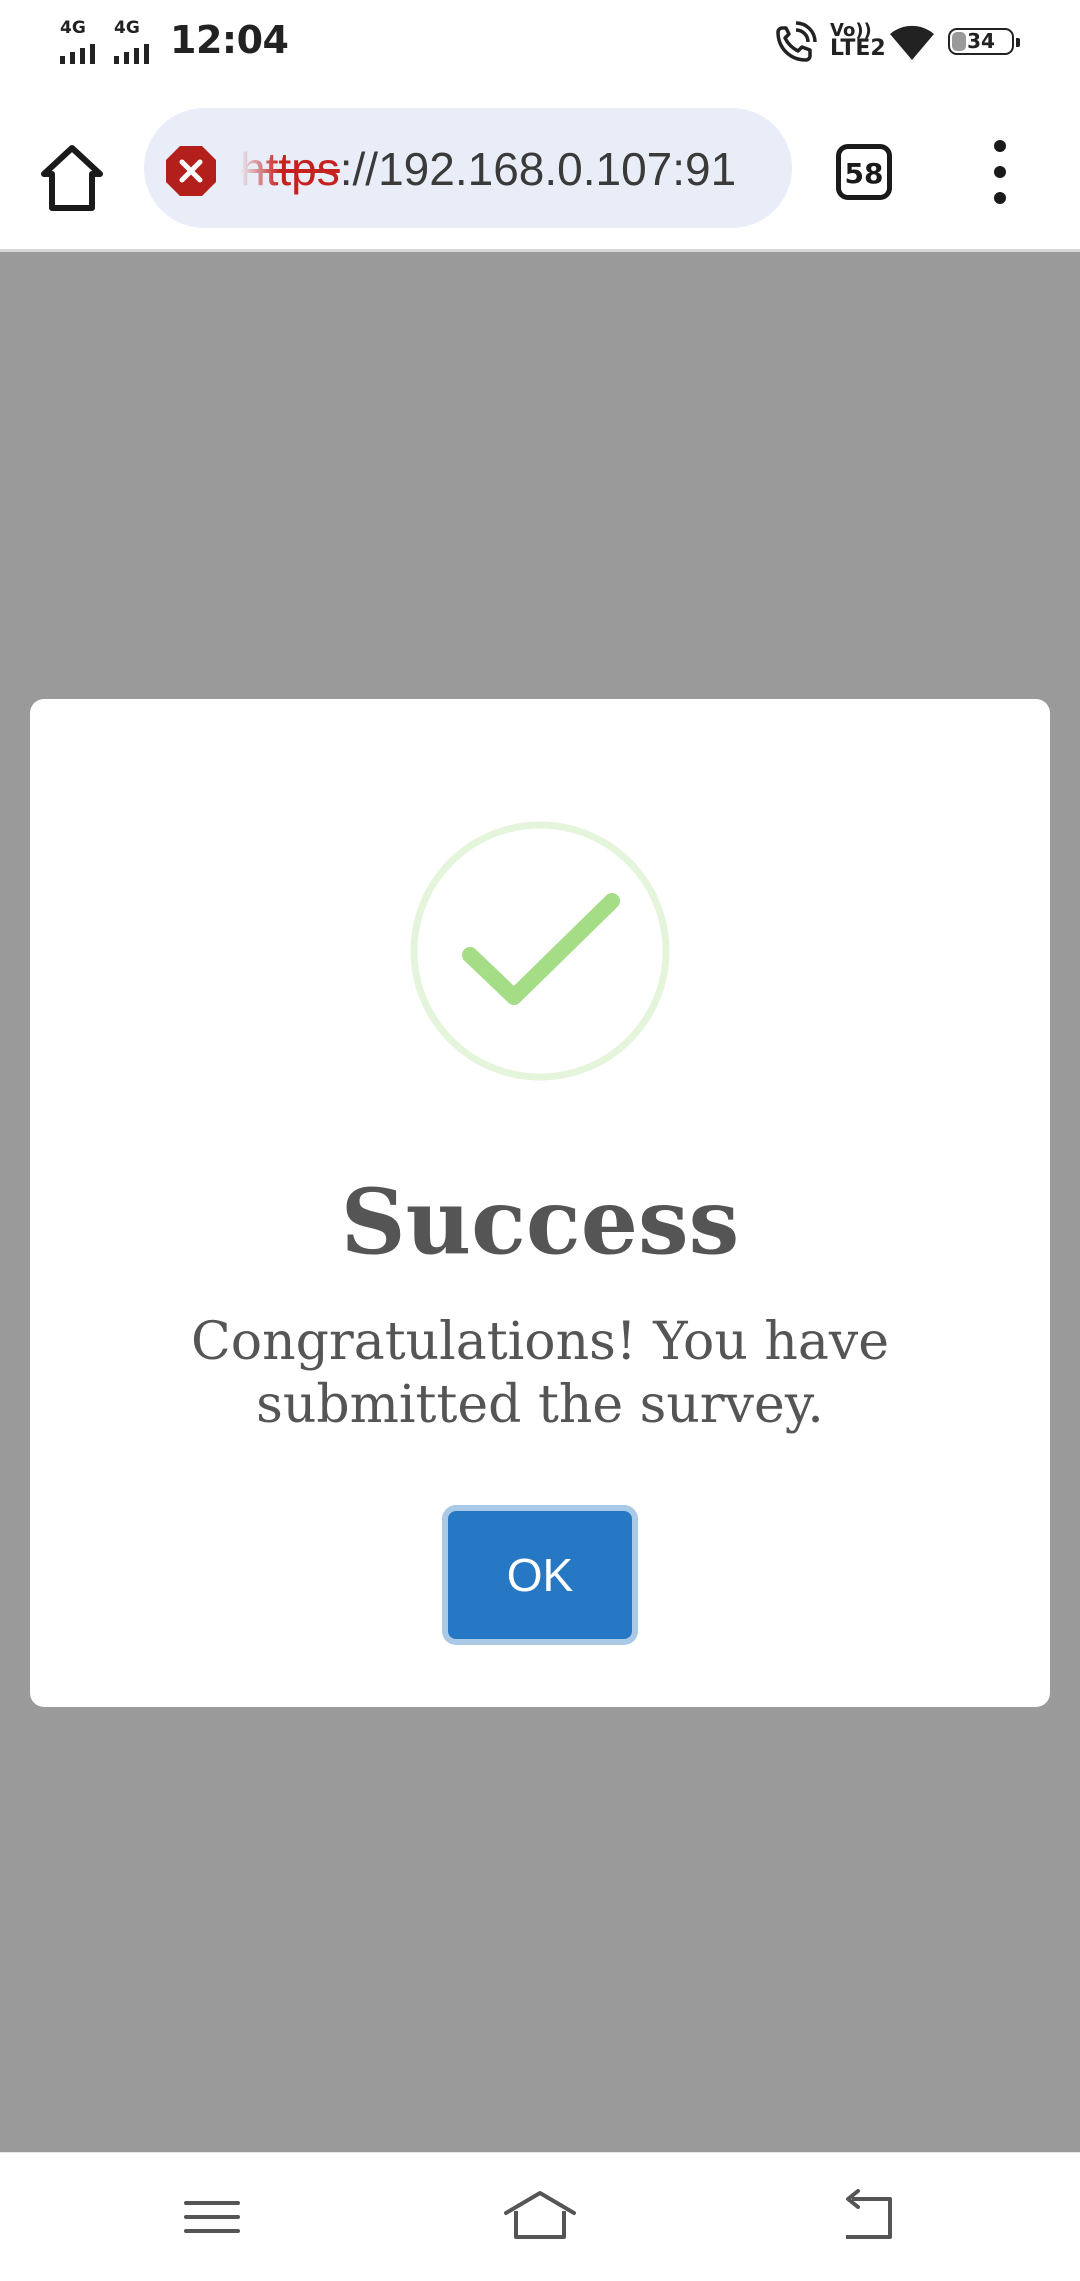 The image size is (1080, 2281). I want to click on network-type-1: 4G, so click(73, 28).